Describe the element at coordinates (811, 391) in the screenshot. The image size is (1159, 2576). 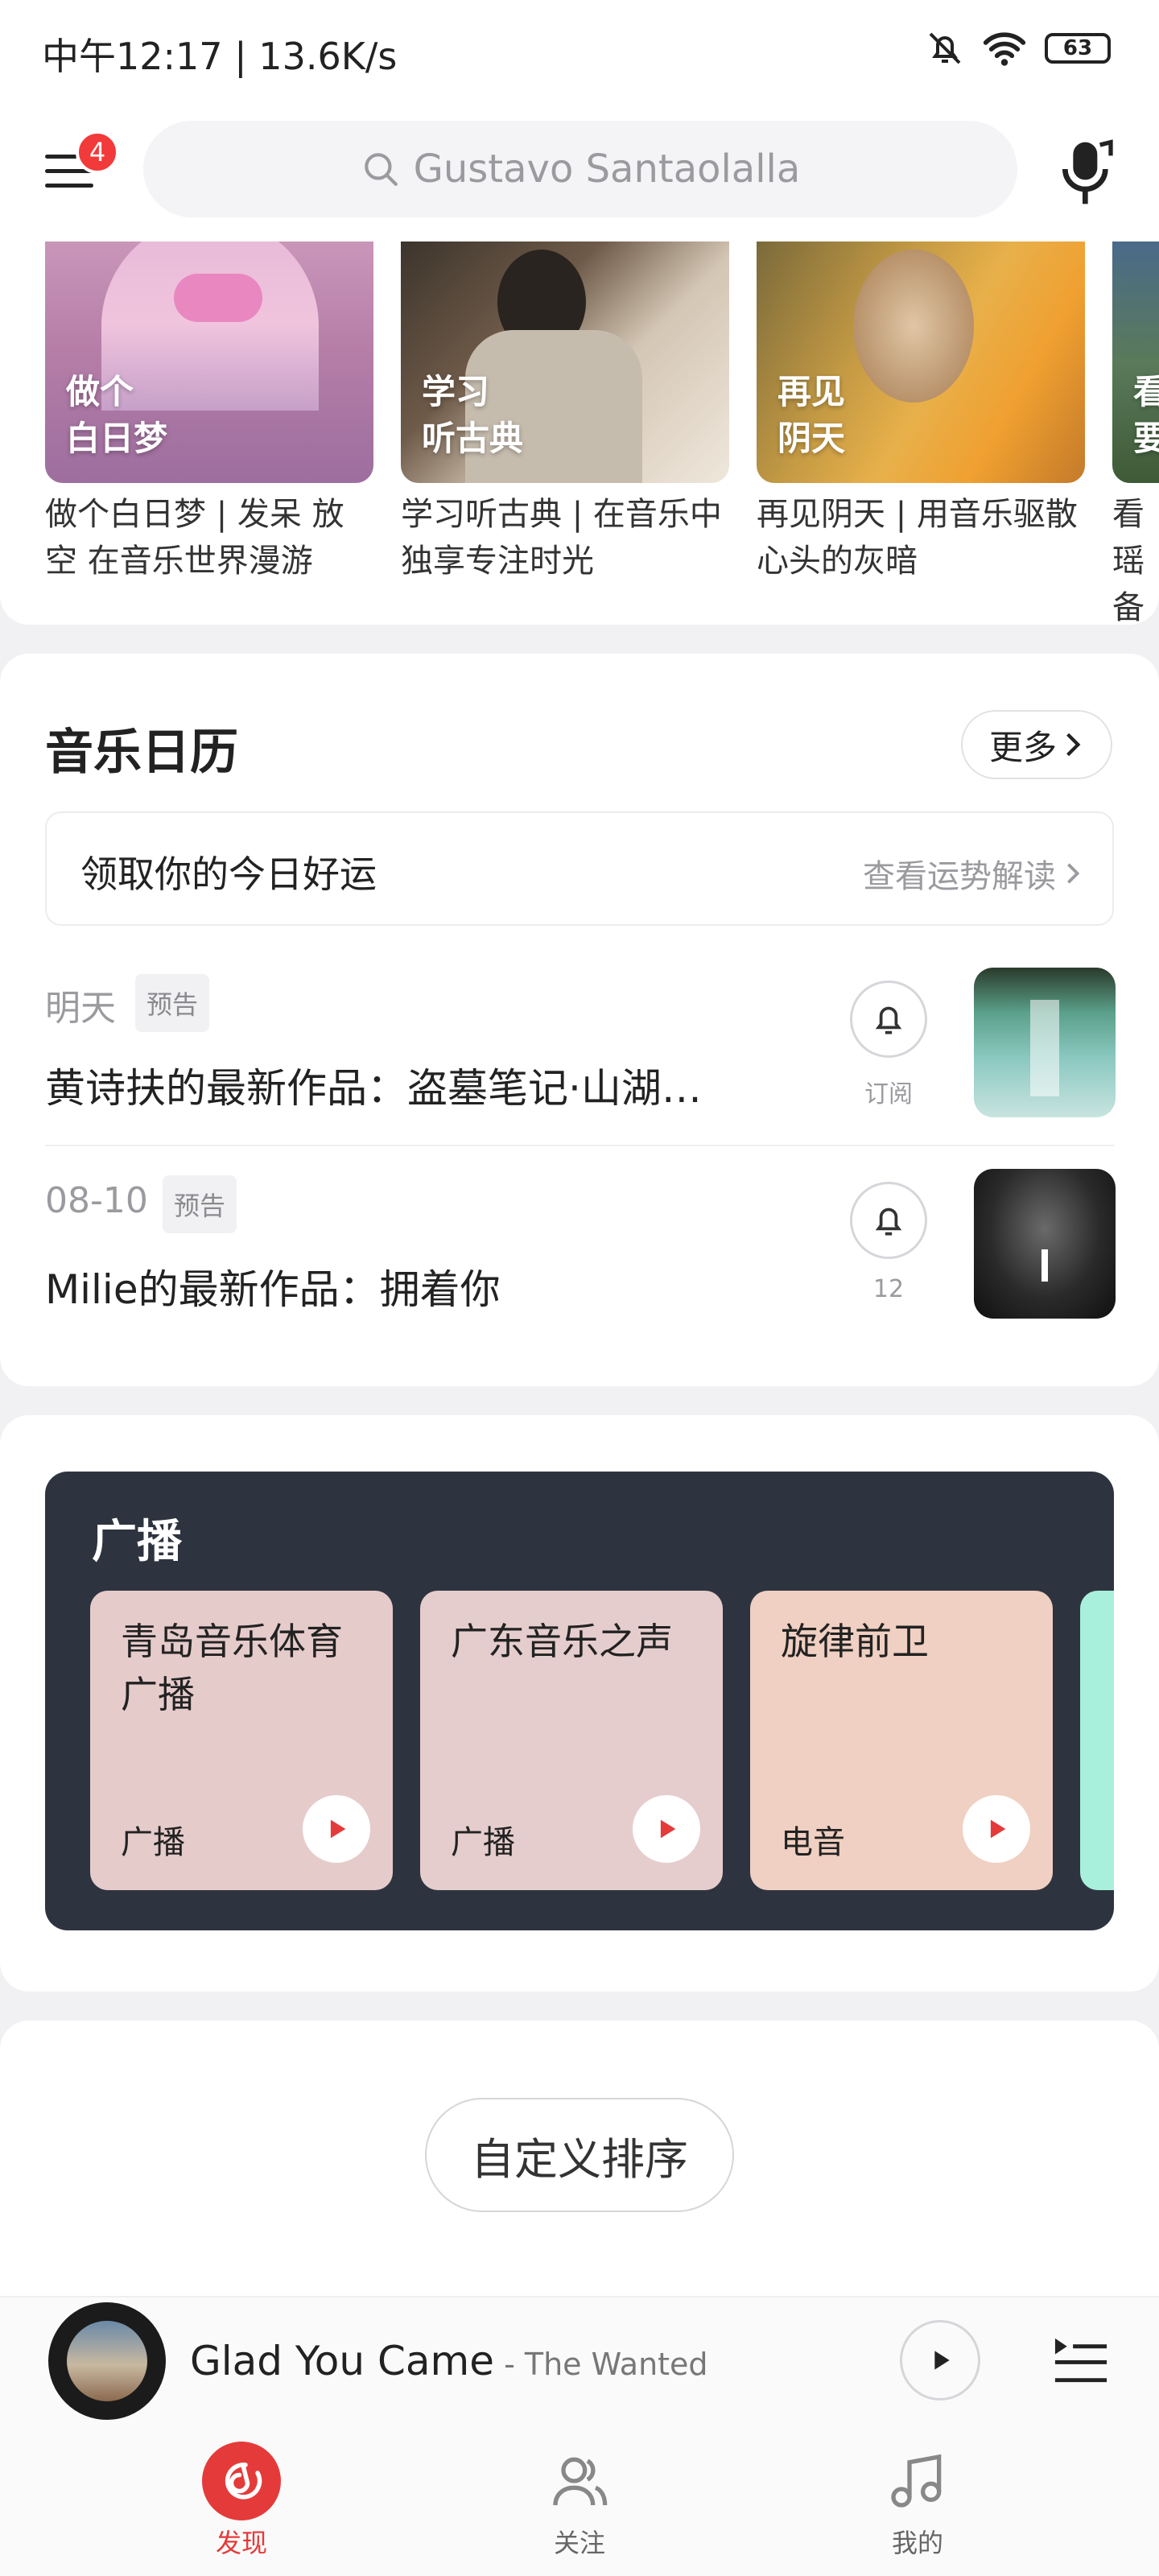
I see `overlay-line: 再见` at that location.